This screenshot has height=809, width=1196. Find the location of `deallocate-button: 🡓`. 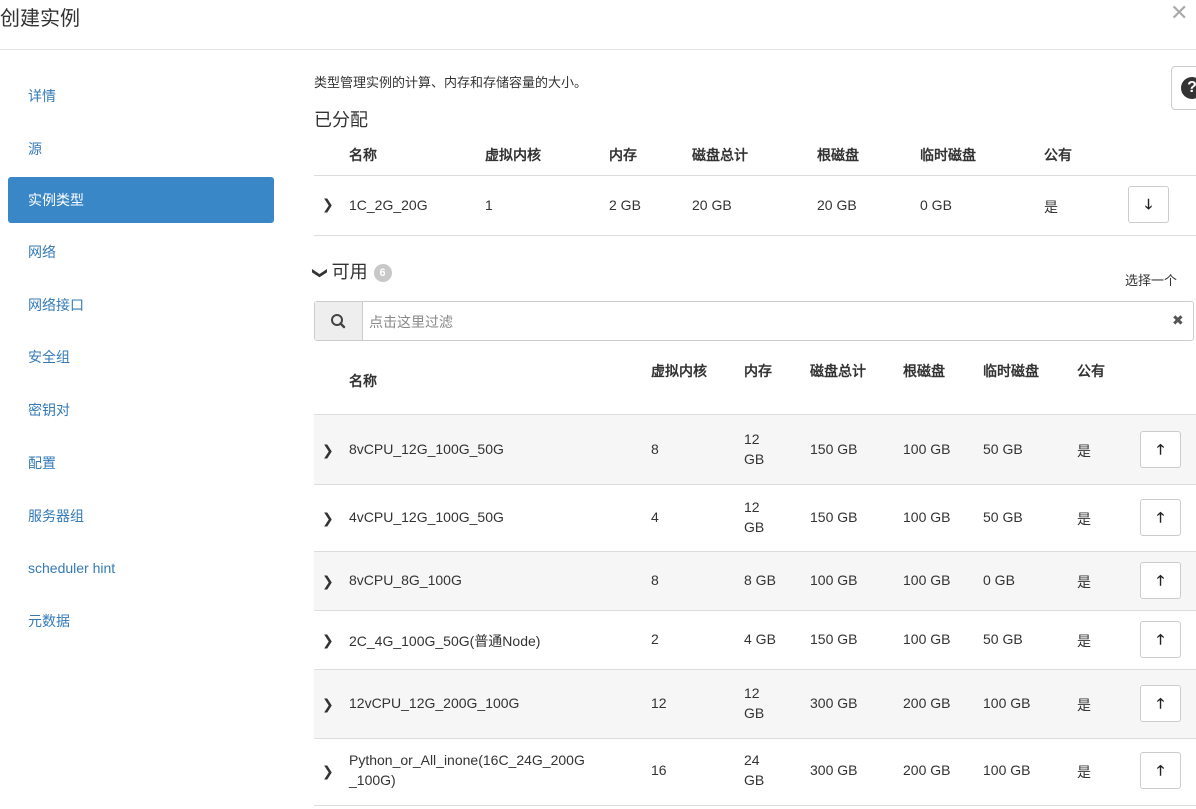

deallocate-button: 🡓 is located at coordinates (1148, 204).